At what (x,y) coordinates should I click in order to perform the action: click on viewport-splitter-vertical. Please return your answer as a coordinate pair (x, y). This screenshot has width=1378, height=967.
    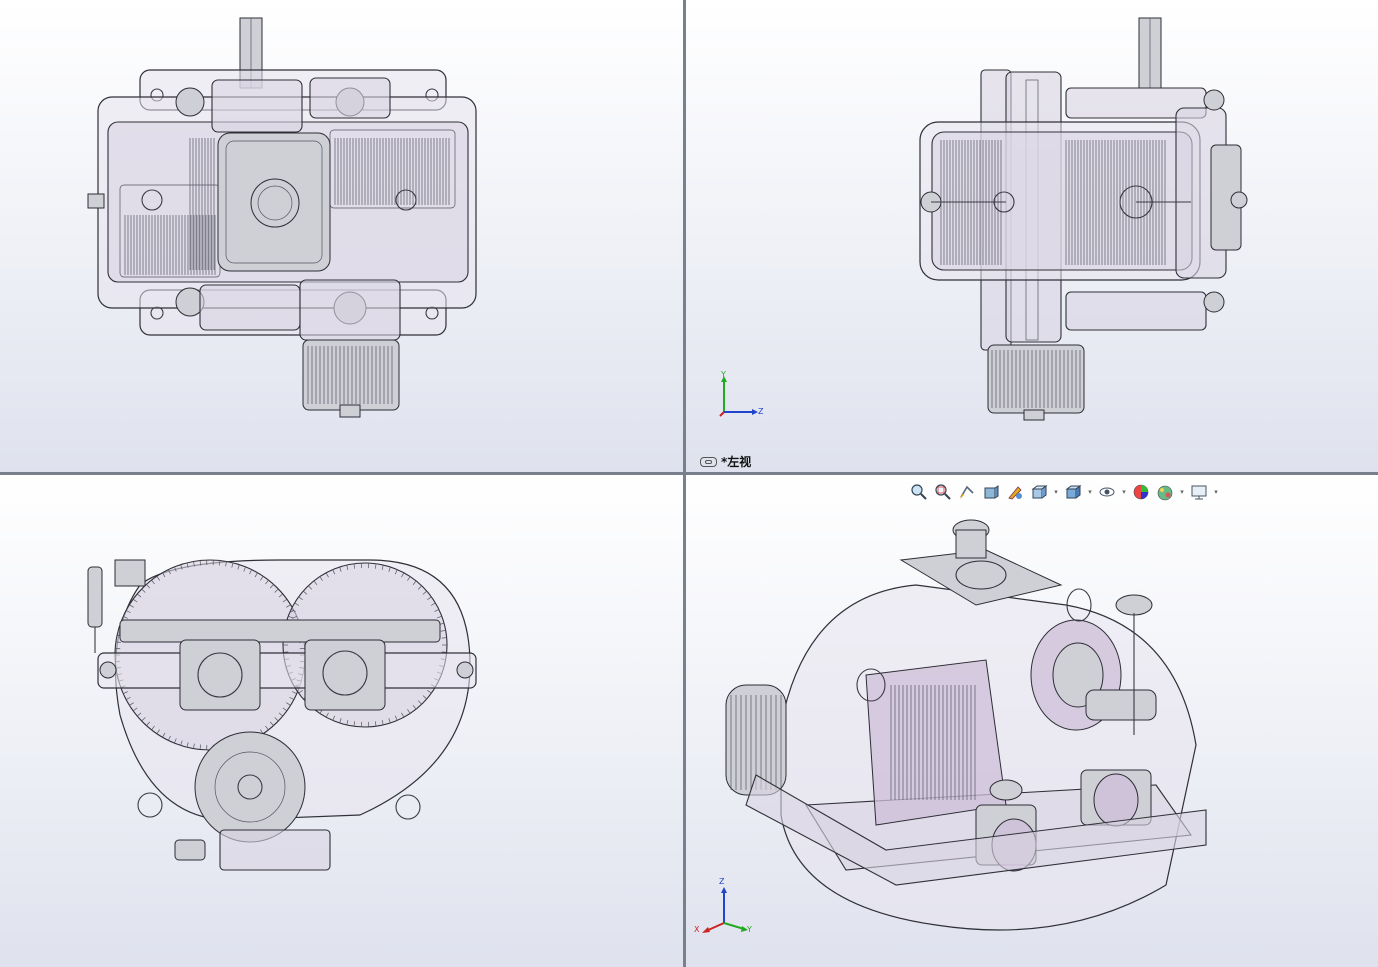
    Looking at the image, I should click on (684, 483).